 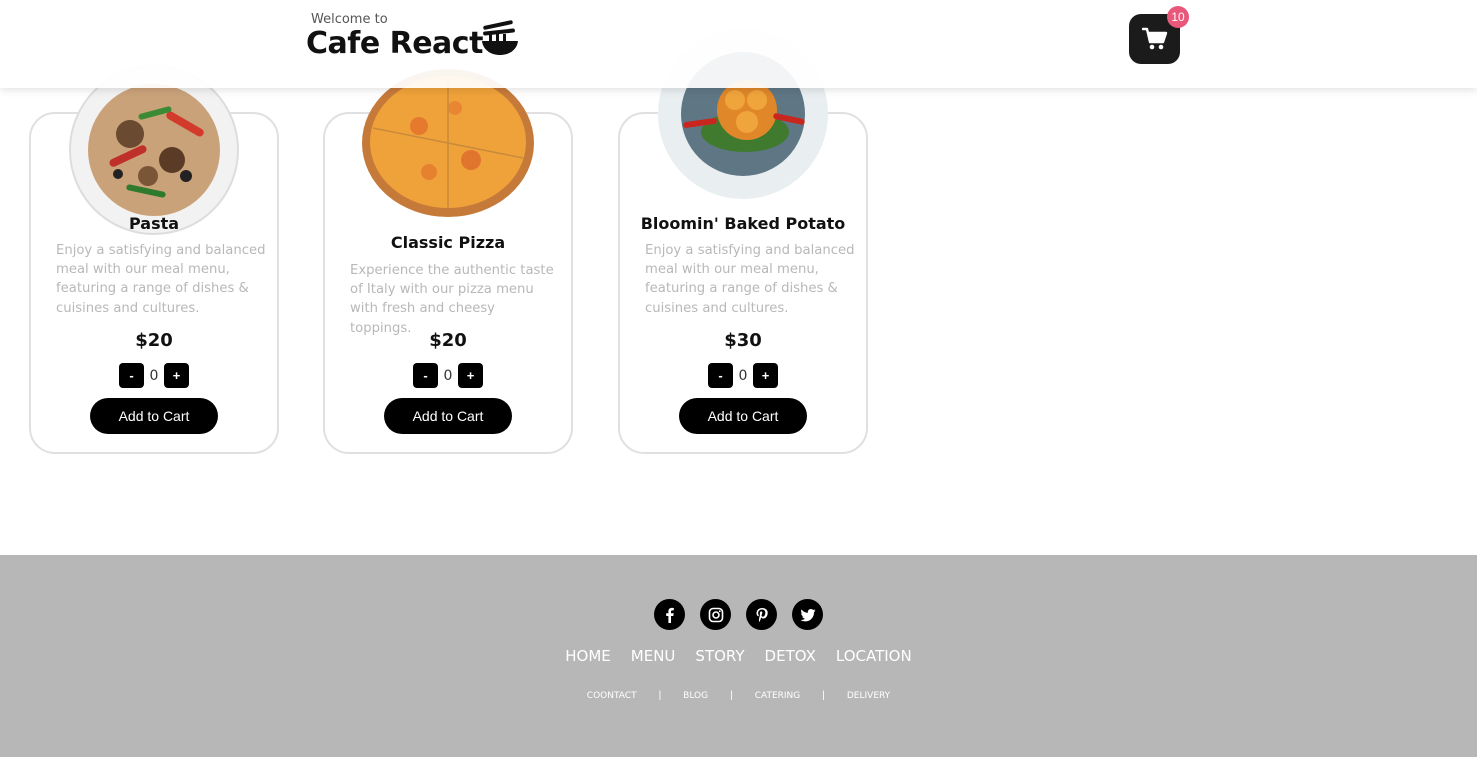 What do you see at coordinates (743, 223) in the screenshot?
I see `card-title: Bloomin' Baked Potato` at bounding box center [743, 223].